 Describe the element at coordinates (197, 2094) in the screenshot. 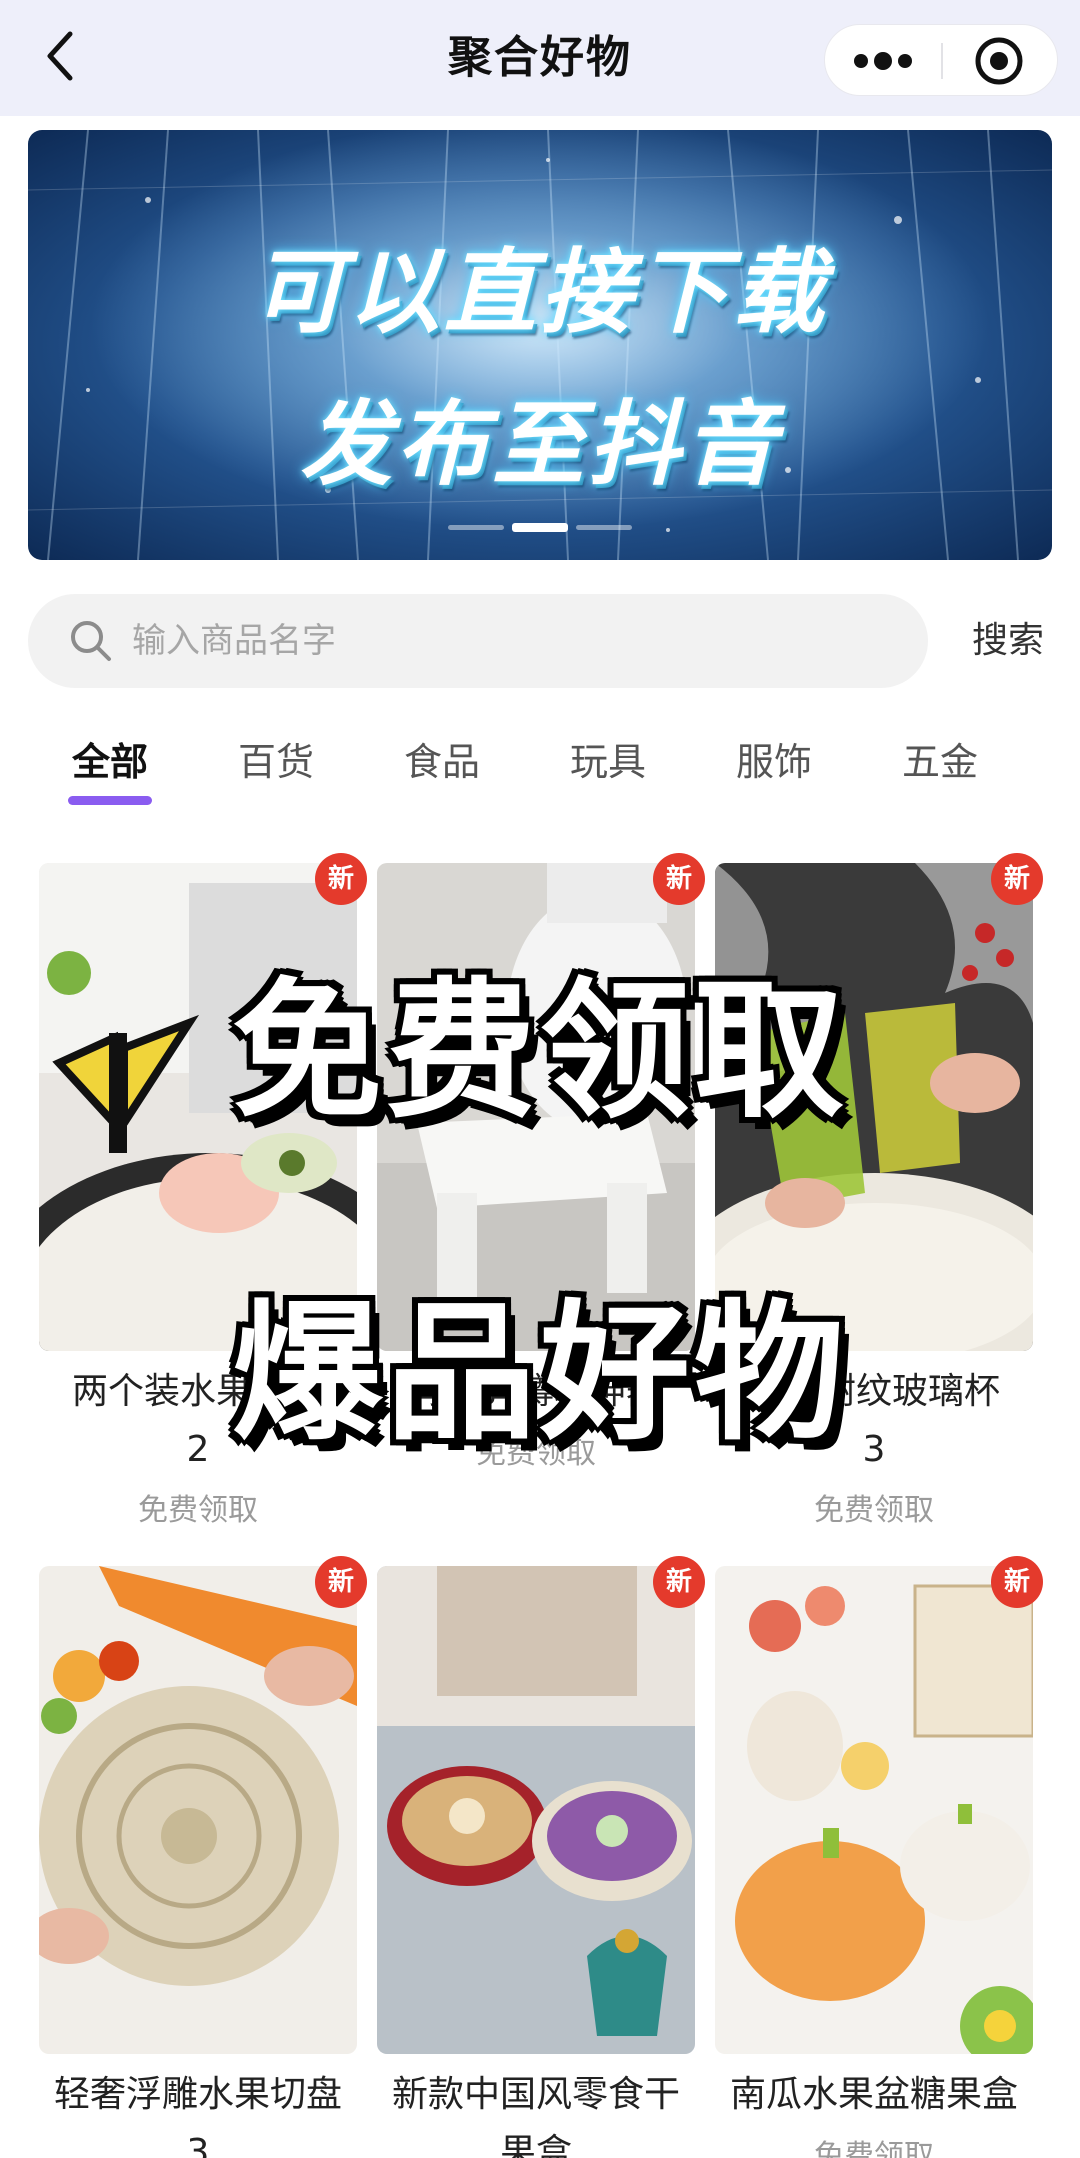

I see `product-title-line: 轻奢浮雕水果切盘` at that location.